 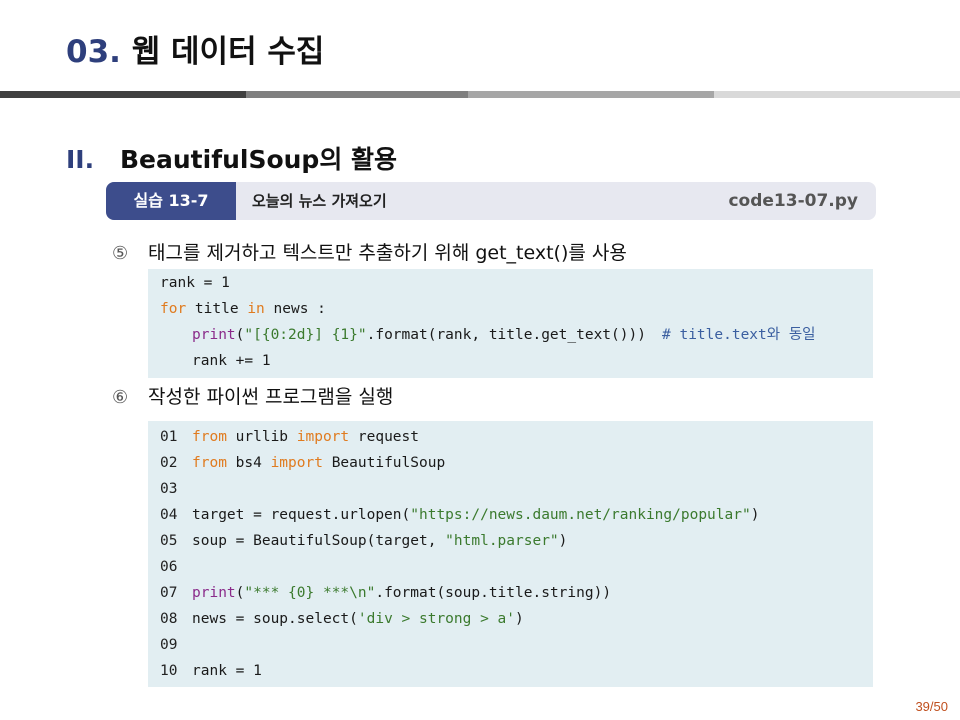 I want to click on code-comment: # title.text와 동일, so click(x=739, y=335).